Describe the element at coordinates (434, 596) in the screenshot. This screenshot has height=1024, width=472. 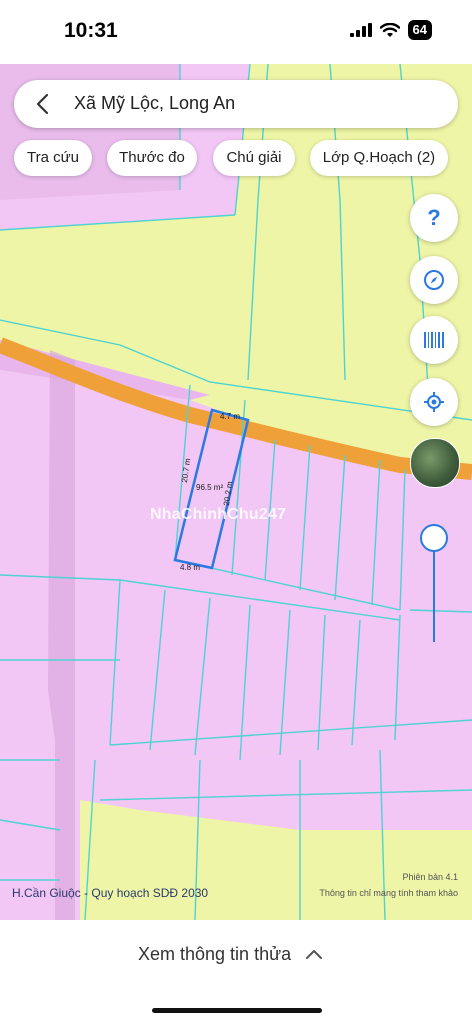
I see `opacity-slider-track` at that location.